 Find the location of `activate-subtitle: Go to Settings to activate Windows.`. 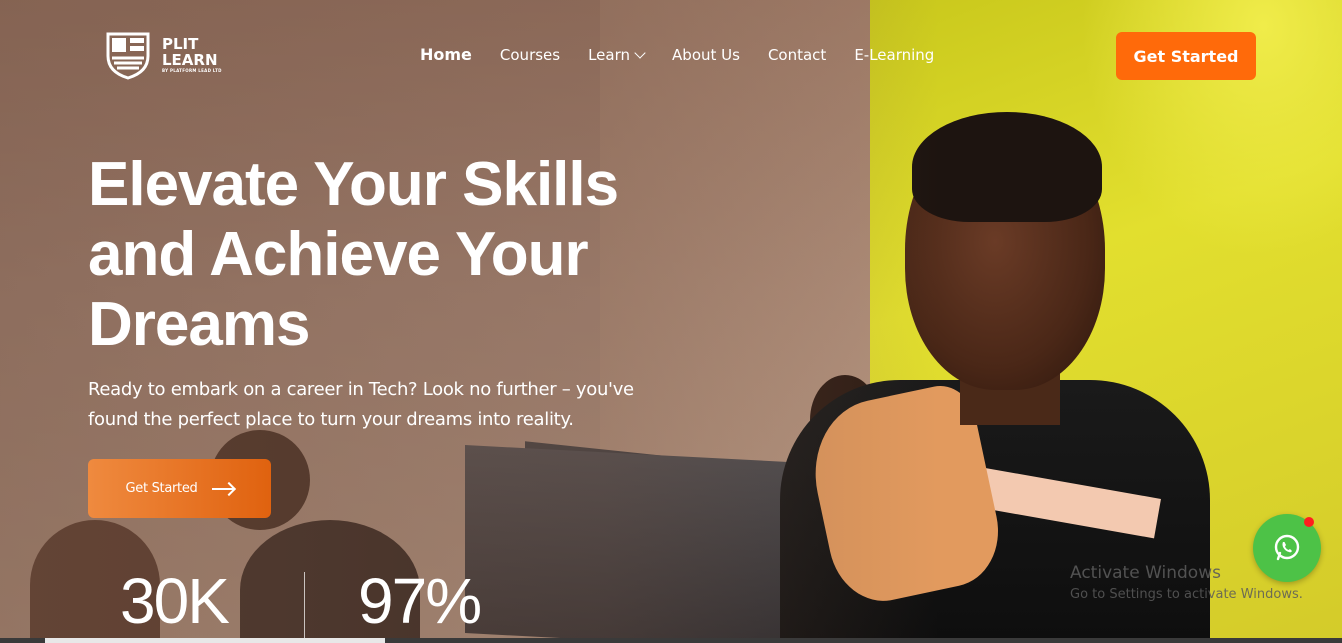

activate-subtitle: Go to Settings to activate Windows. is located at coordinates (1186, 594).